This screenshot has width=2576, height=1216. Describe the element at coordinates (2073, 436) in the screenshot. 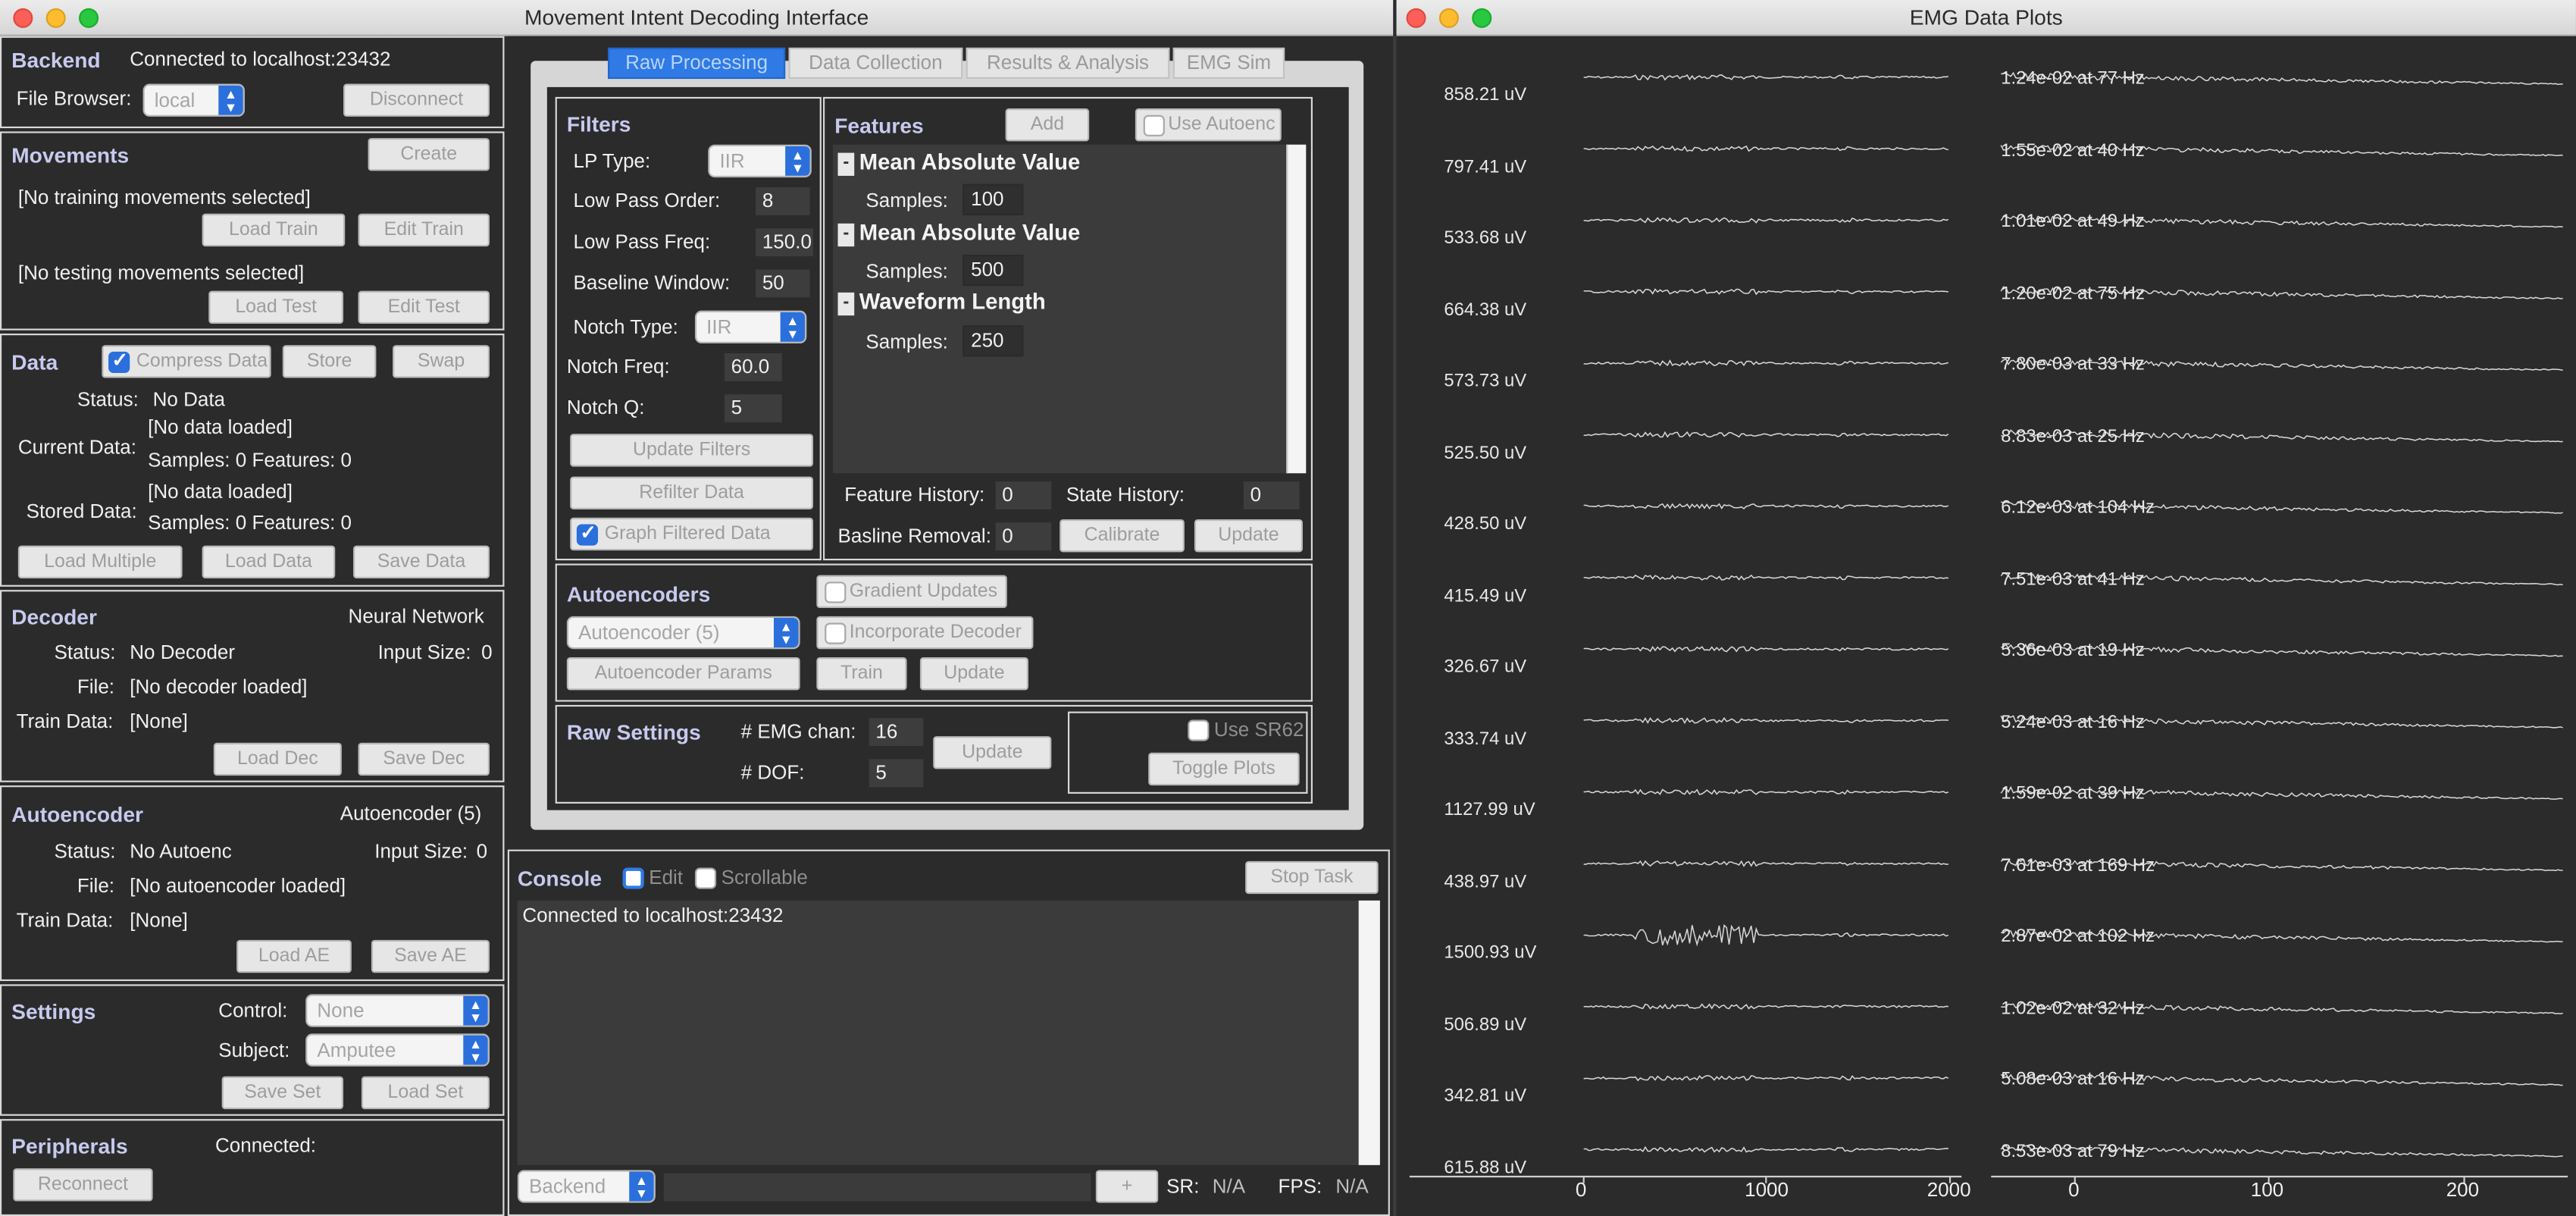

I see `channel-peak-label: 8.83e-03 at 25 Hz` at that location.